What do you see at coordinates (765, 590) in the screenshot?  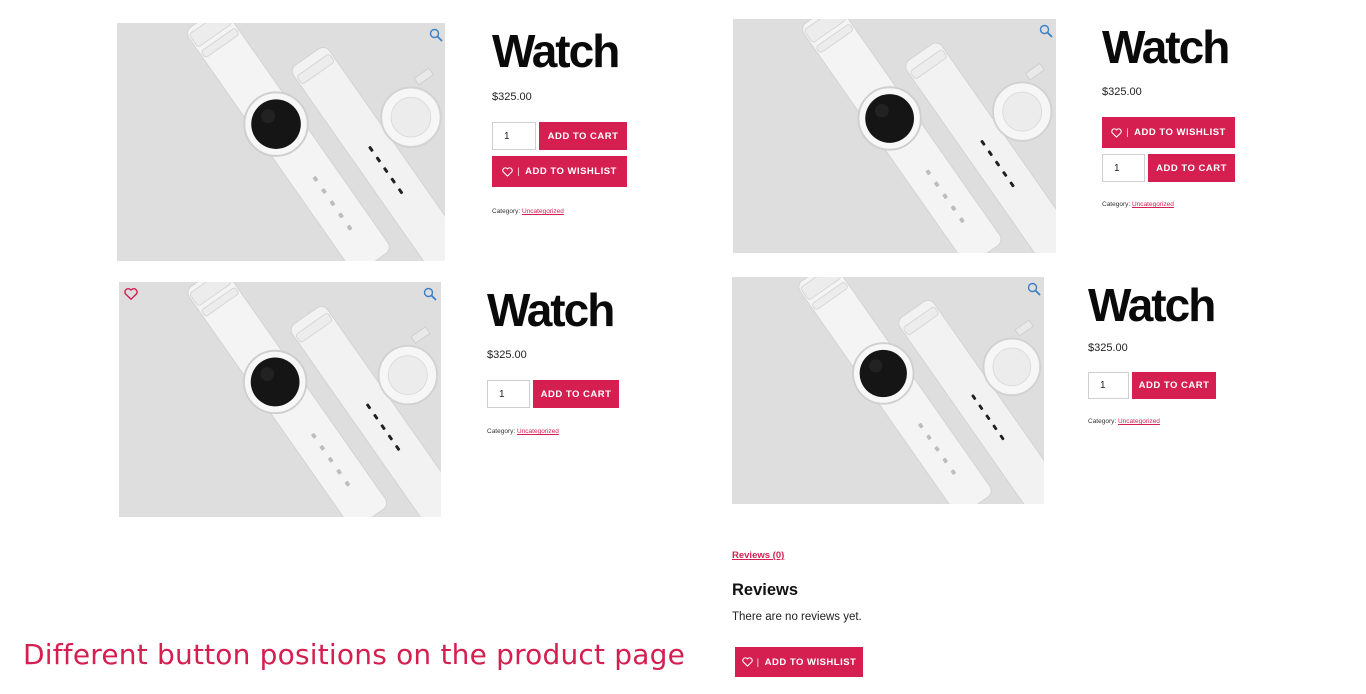 I see `reviews-heading: Reviews` at bounding box center [765, 590].